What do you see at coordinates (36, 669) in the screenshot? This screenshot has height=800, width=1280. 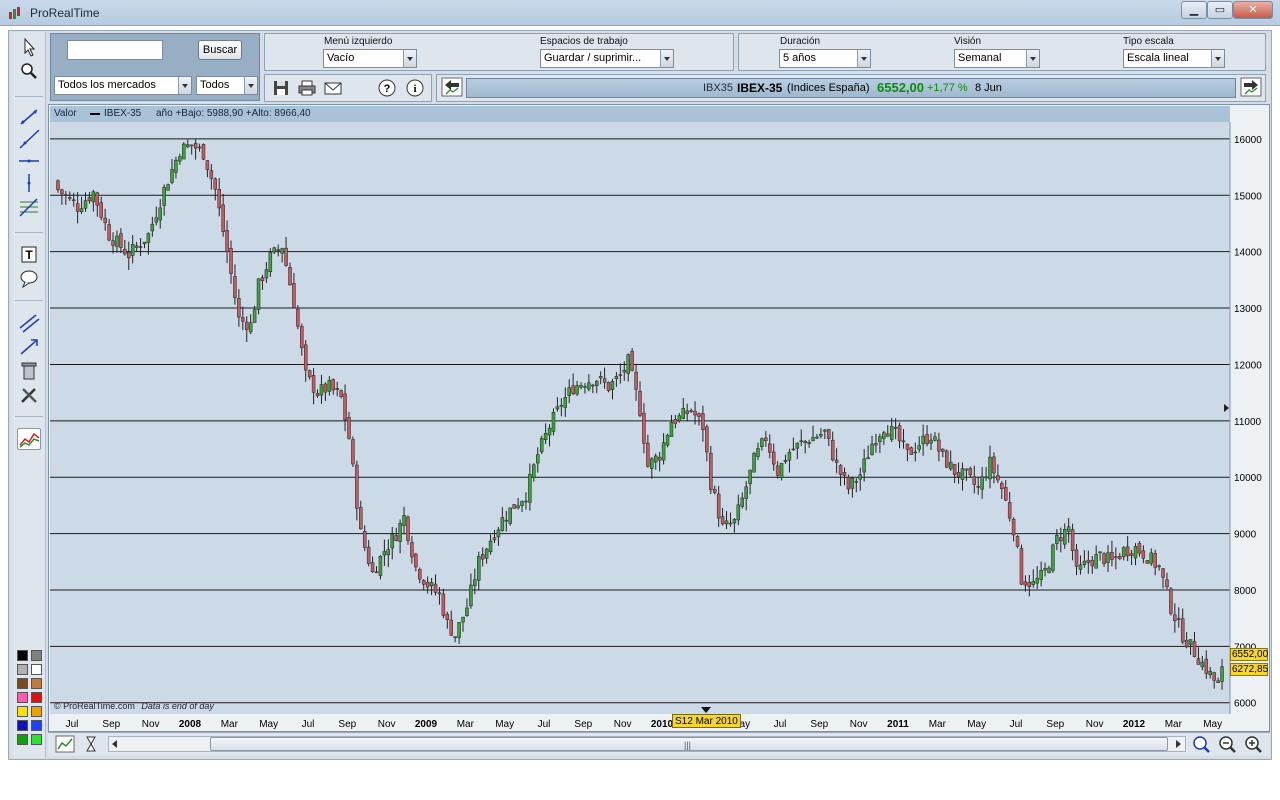 I see `color-swatch-white` at bounding box center [36, 669].